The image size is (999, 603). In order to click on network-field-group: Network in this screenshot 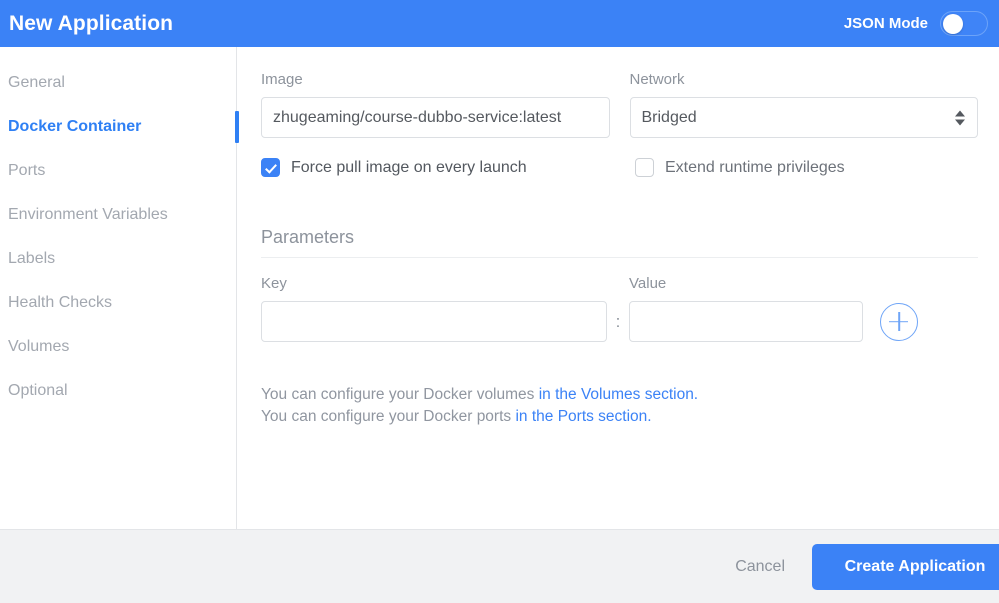, I will do `click(803, 104)`.